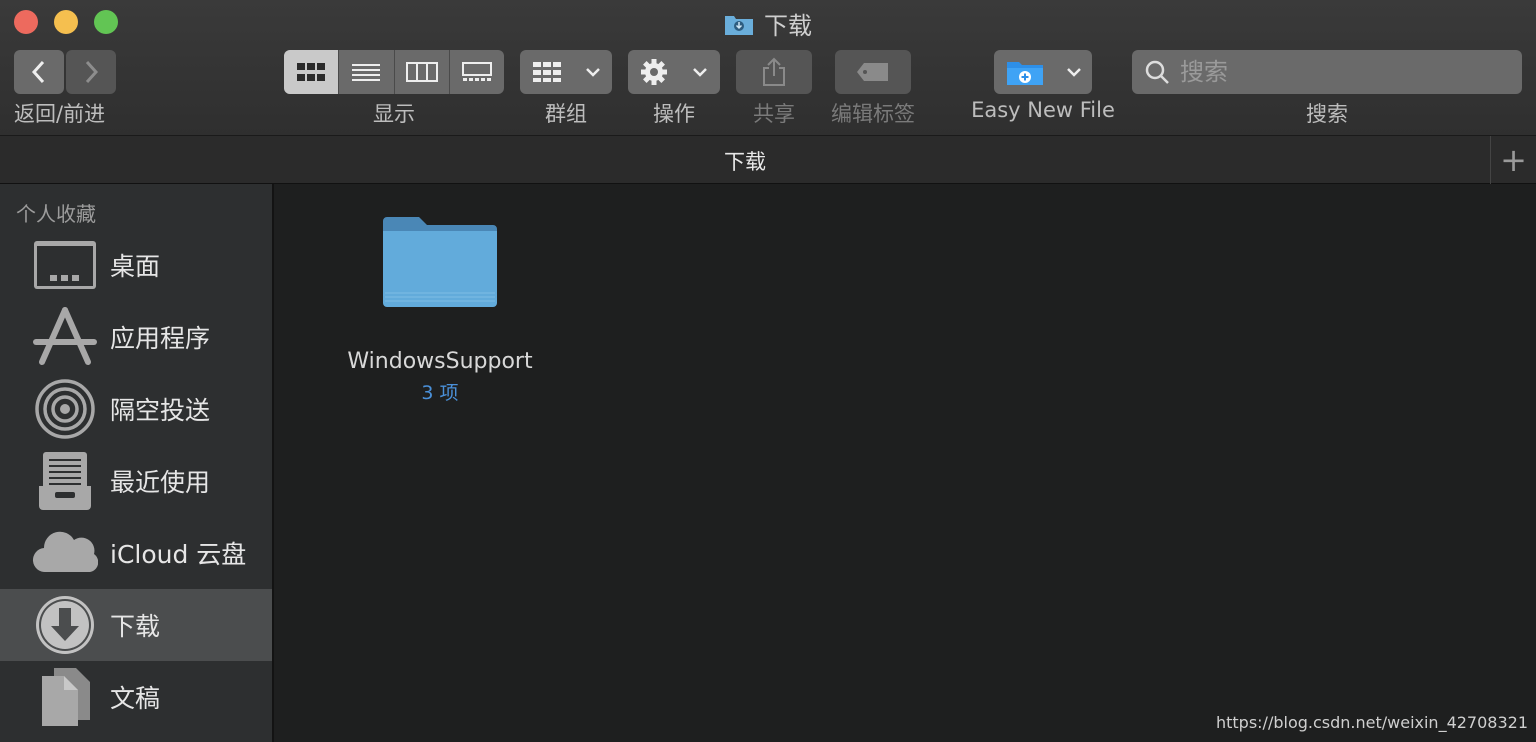 This screenshot has height=742, width=1536. Describe the element at coordinates (566, 72) in the screenshot. I see `group-button` at that location.